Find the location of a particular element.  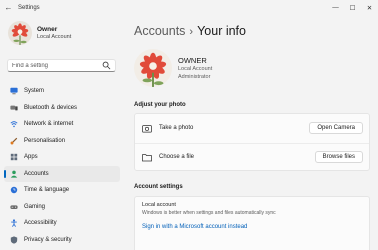

window-title: Settings is located at coordinates (29, 7).